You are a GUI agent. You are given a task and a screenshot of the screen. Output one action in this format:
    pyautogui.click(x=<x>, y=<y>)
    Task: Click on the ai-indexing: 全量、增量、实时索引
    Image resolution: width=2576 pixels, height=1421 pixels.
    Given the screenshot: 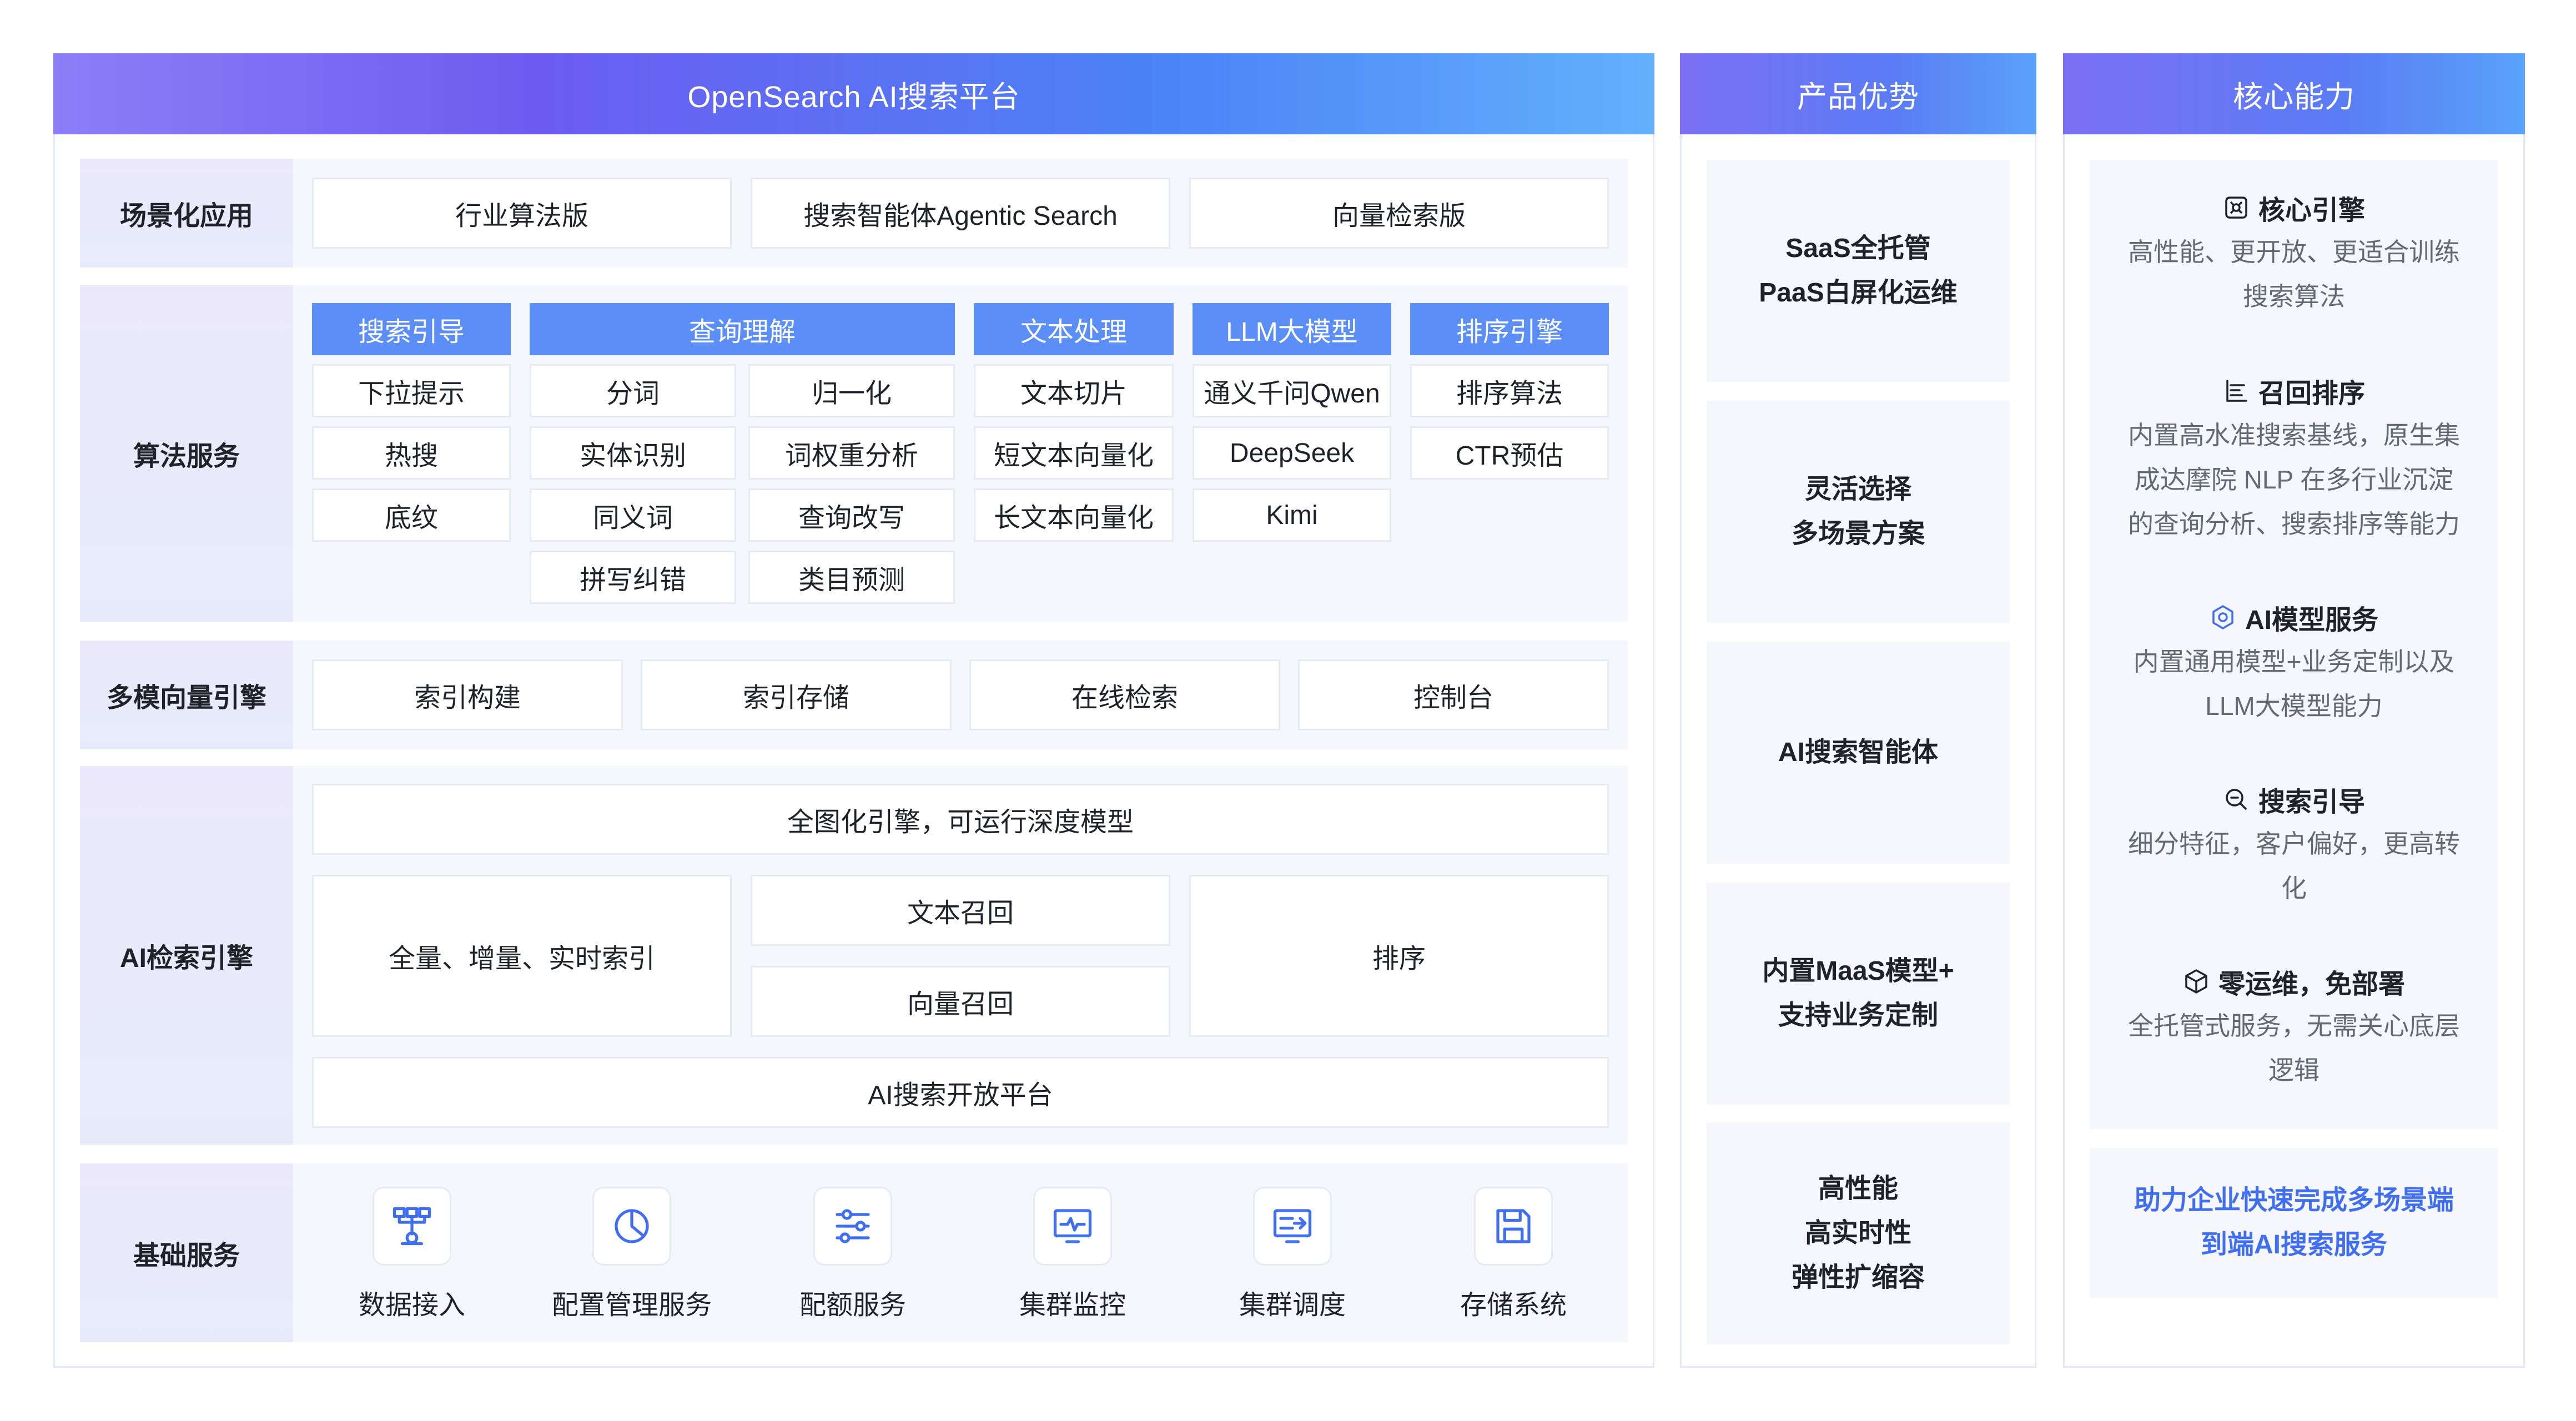 What is the action you would take?
    pyautogui.click(x=522, y=956)
    